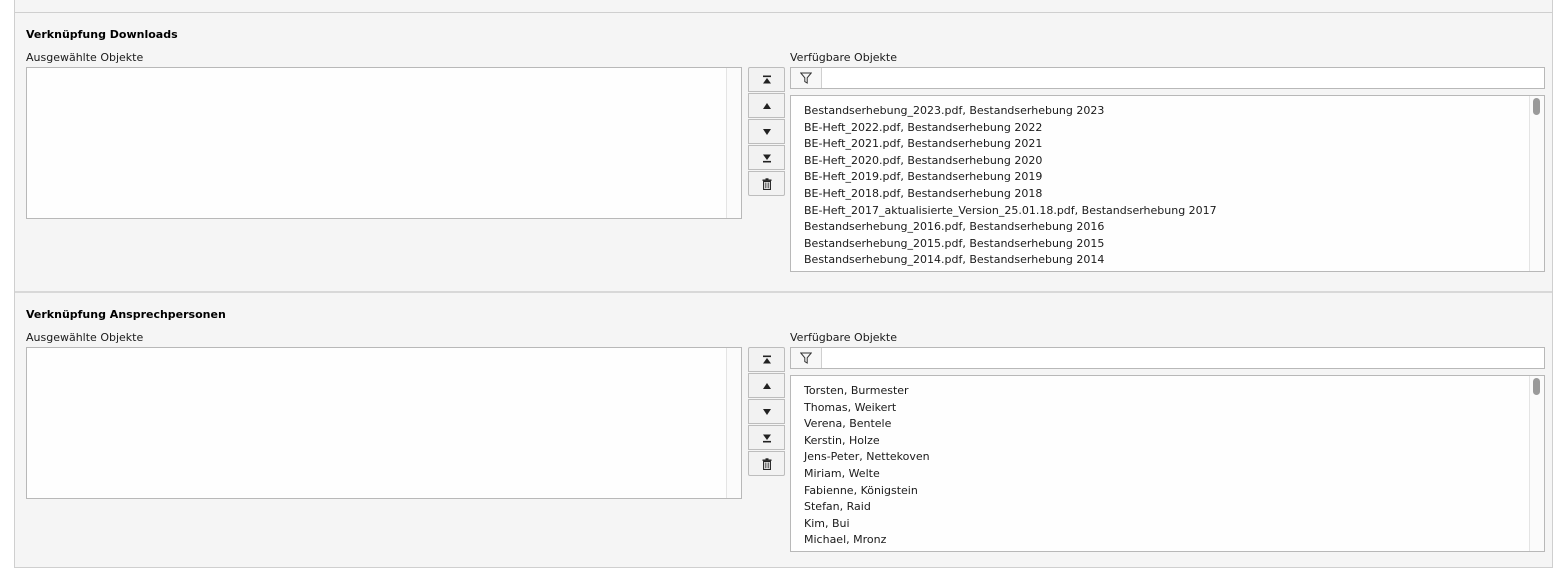 The height and width of the screenshot is (581, 1558). Describe the element at coordinates (102, 34) in the screenshot. I see `section-title: Verknüpfung Downloads` at that location.